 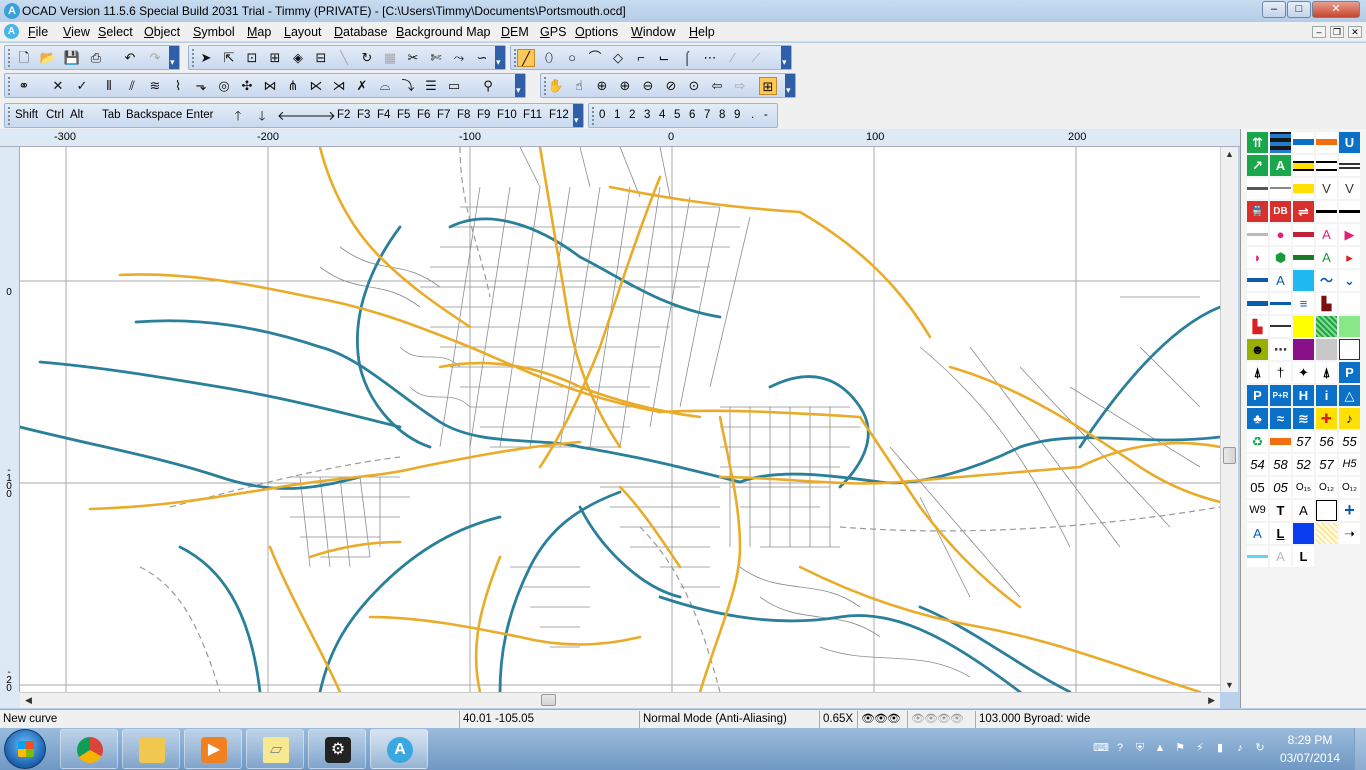 What do you see at coordinates (343, 115) in the screenshot?
I see `f2-key: F2` at bounding box center [343, 115].